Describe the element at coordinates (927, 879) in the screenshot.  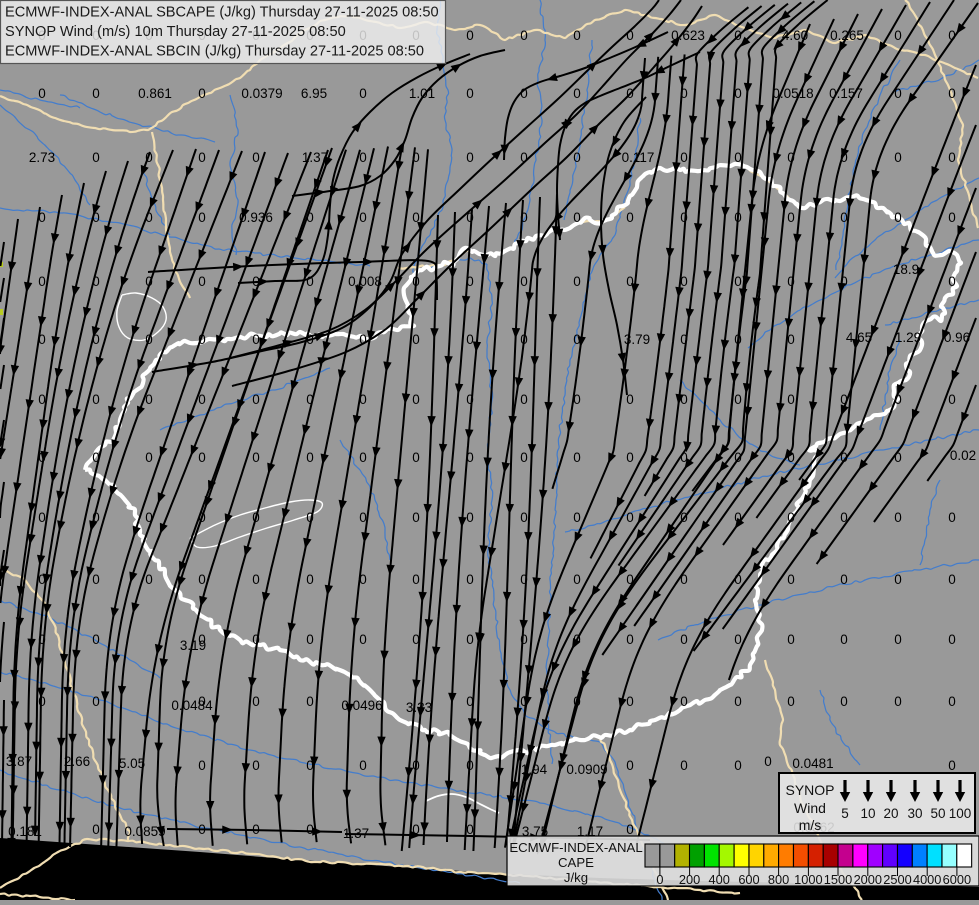
I see `svg-text: 4000` at that location.